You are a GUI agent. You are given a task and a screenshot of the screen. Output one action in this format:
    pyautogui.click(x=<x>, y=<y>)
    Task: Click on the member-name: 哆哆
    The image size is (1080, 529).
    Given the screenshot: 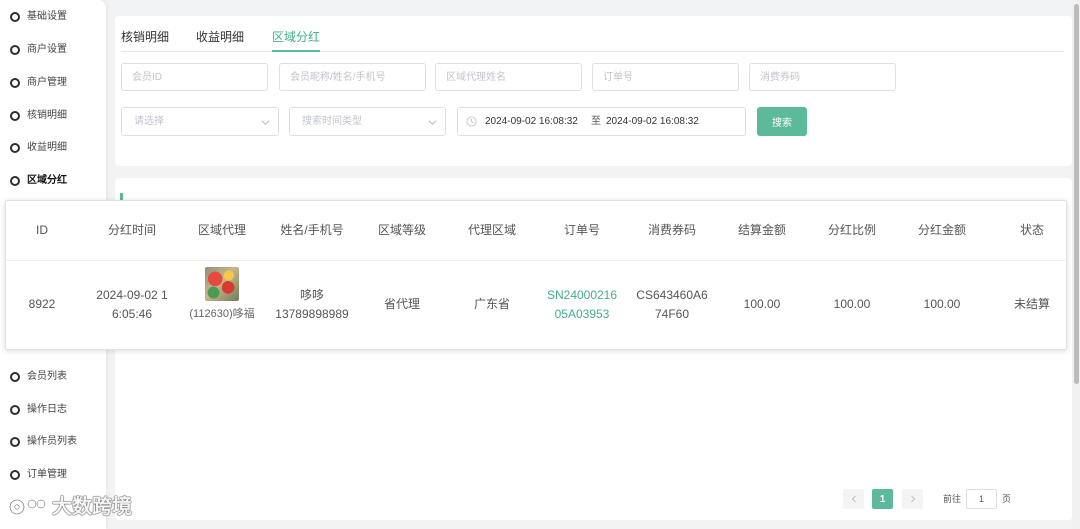 What is the action you would take?
    pyautogui.click(x=311, y=294)
    